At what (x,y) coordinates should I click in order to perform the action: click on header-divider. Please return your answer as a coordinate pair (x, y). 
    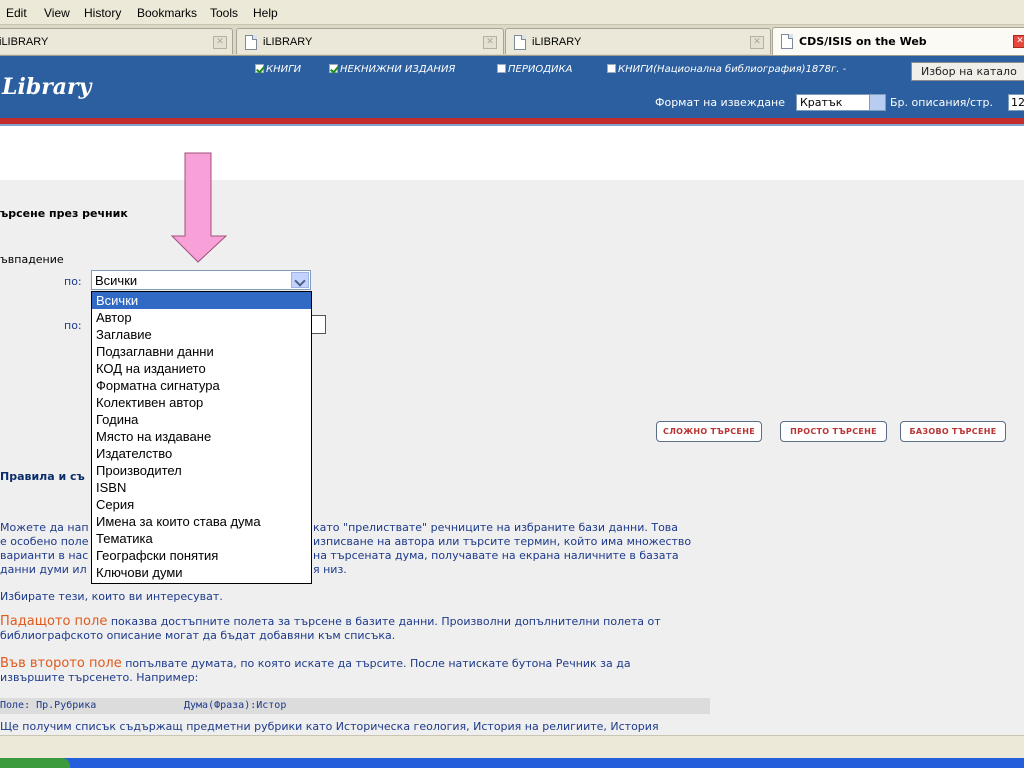
    Looking at the image, I should click on (512, 122).